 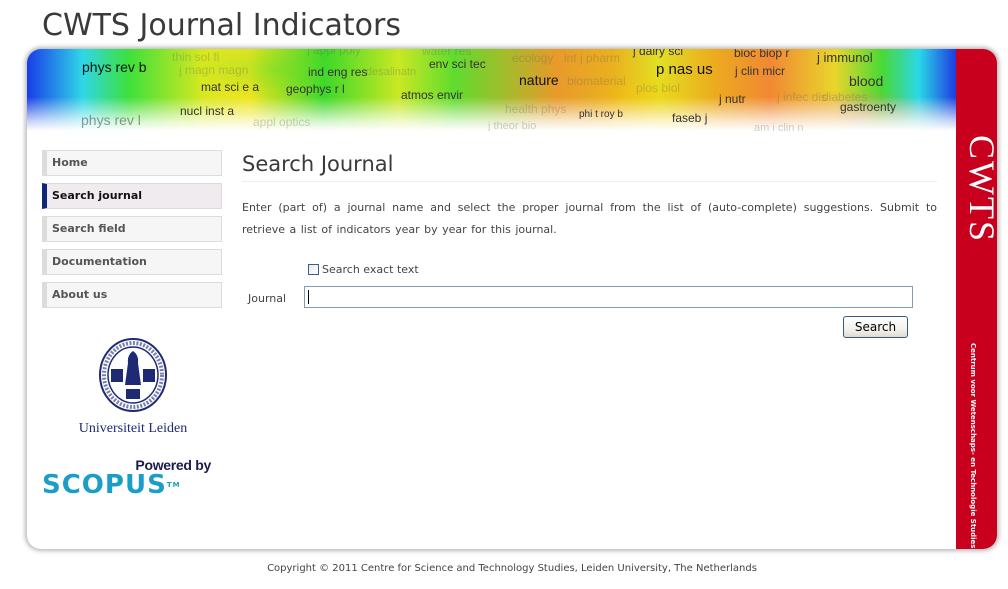 What do you see at coordinates (596, 81) in the screenshot?
I see `banner-word: biomaterial` at bounding box center [596, 81].